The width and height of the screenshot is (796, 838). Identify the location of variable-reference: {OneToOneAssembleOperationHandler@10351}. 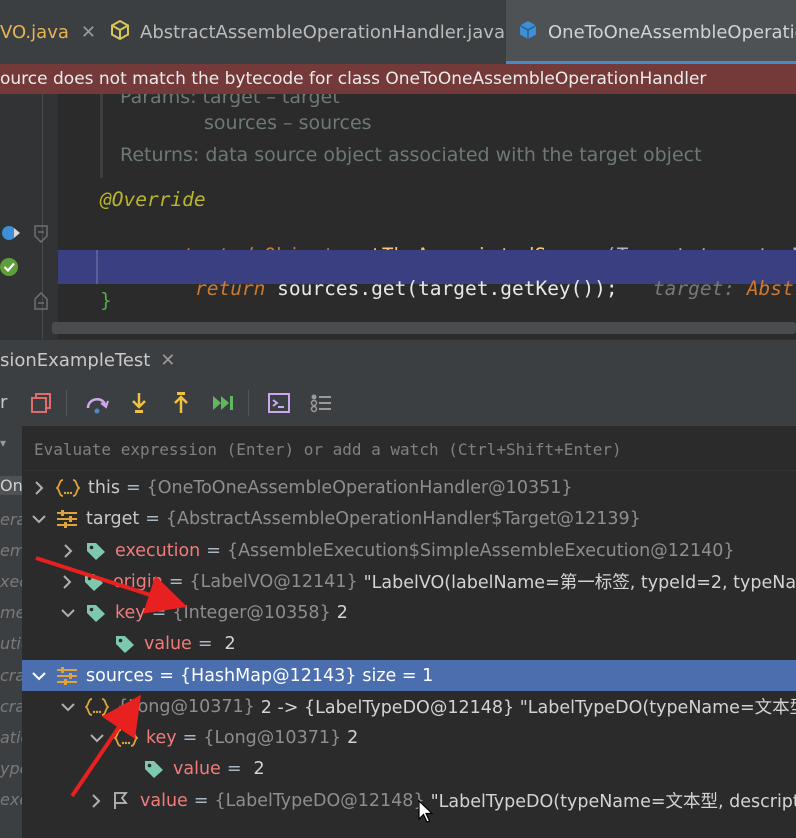
(359, 487).